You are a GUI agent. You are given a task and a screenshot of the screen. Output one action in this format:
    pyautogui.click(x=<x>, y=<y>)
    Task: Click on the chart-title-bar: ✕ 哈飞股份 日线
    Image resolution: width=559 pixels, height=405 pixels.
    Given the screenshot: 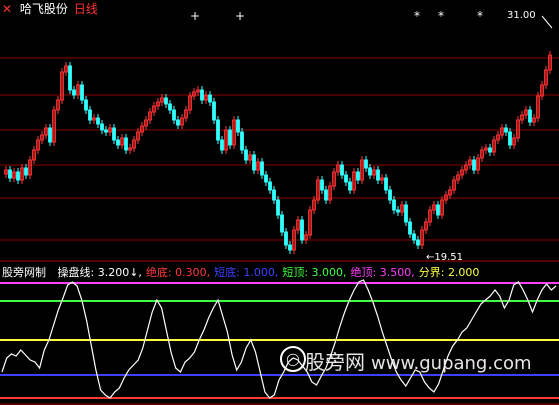 What is the action you would take?
    pyautogui.click(x=50, y=8)
    